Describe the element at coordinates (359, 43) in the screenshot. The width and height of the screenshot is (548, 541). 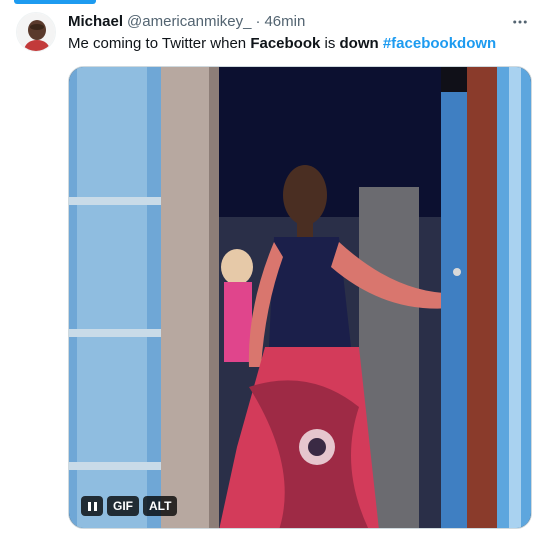
I see `tweet-text-bold-down: down` at that location.